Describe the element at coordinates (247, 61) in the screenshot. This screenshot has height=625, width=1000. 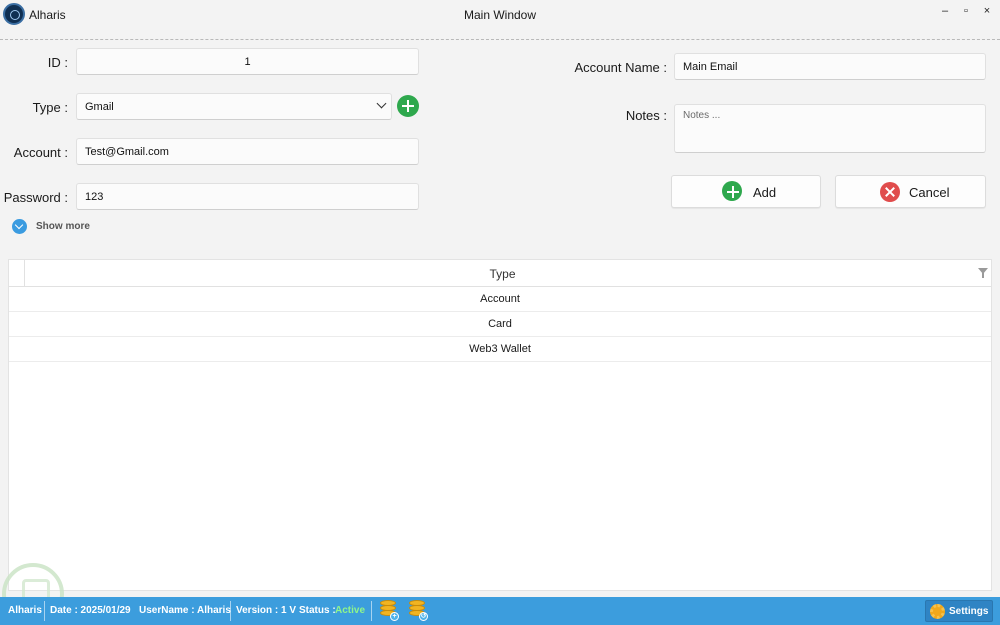
I see `id-field: 1` at that location.